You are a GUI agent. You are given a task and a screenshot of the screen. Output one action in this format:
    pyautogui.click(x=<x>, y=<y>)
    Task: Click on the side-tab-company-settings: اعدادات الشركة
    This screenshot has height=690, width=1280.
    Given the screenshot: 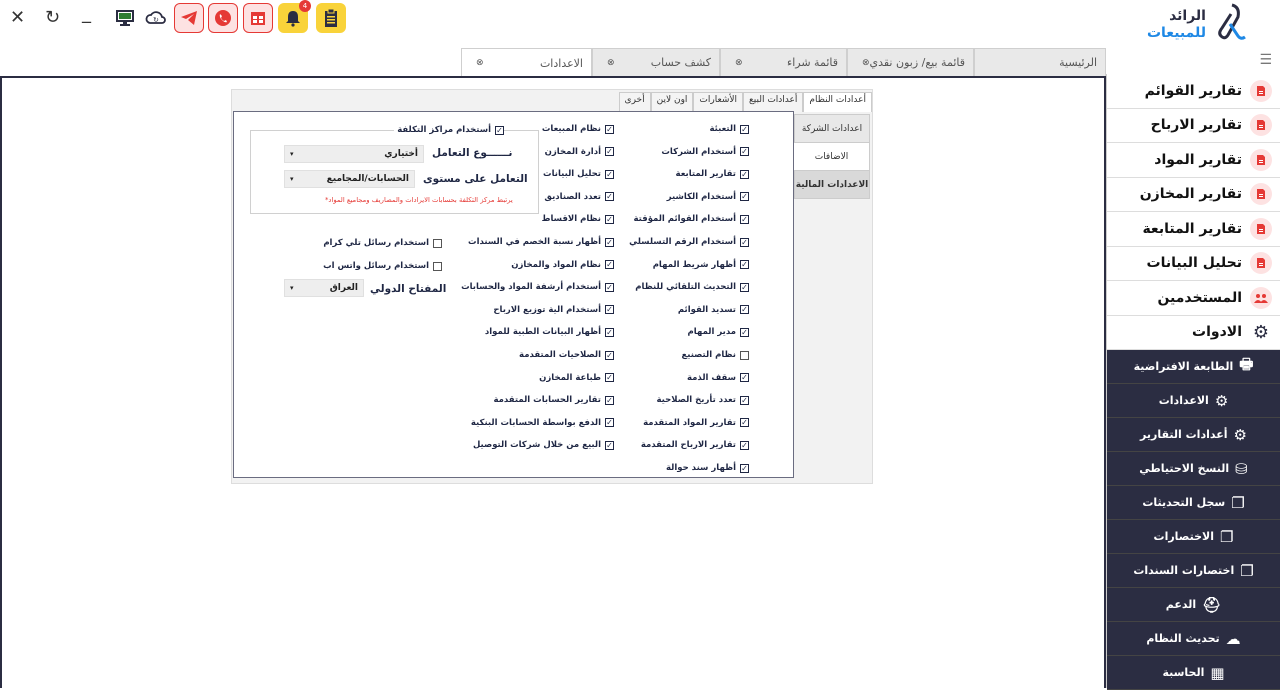 What is the action you would take?
    pyautogui.click(x=832, y=128)
    